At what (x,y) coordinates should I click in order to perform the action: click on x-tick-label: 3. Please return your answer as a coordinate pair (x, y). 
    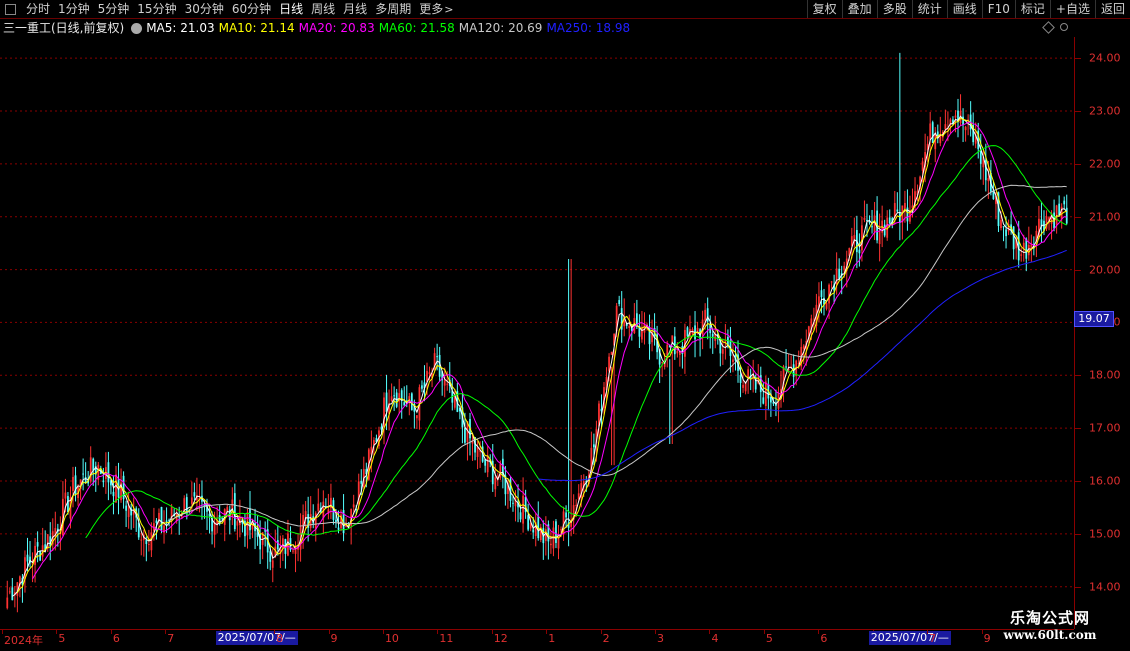
    Looking at the image, I should click on (661, 638).